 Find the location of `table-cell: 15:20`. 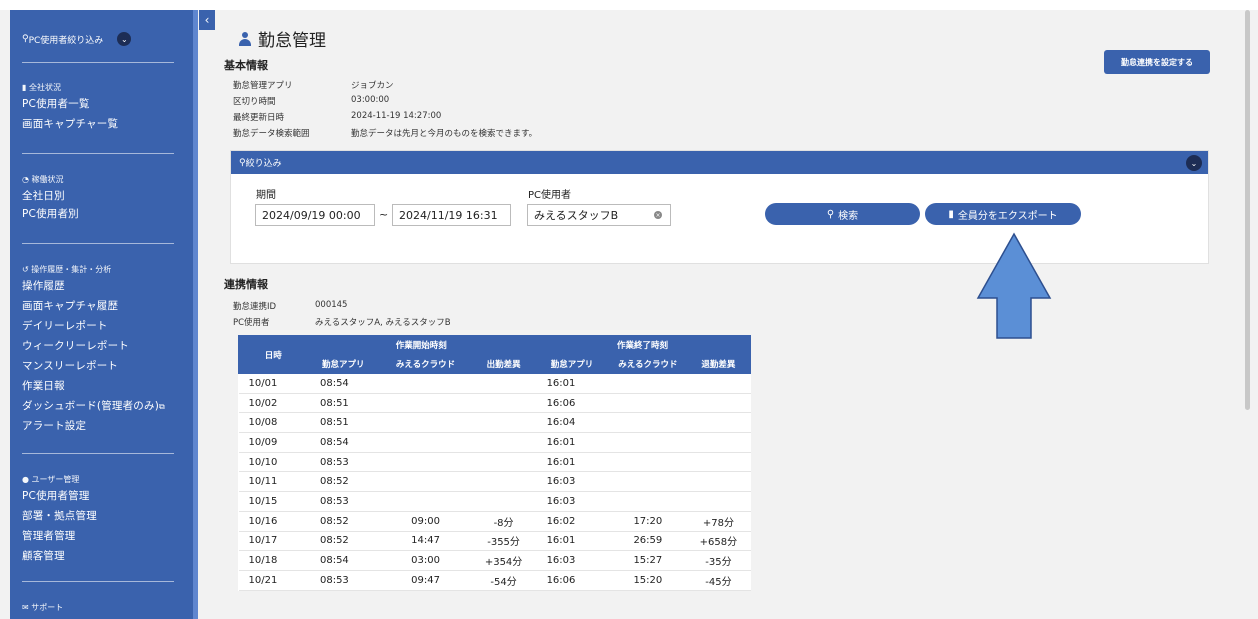

table-cell: 15:20 is located at coordinates (648, 580).